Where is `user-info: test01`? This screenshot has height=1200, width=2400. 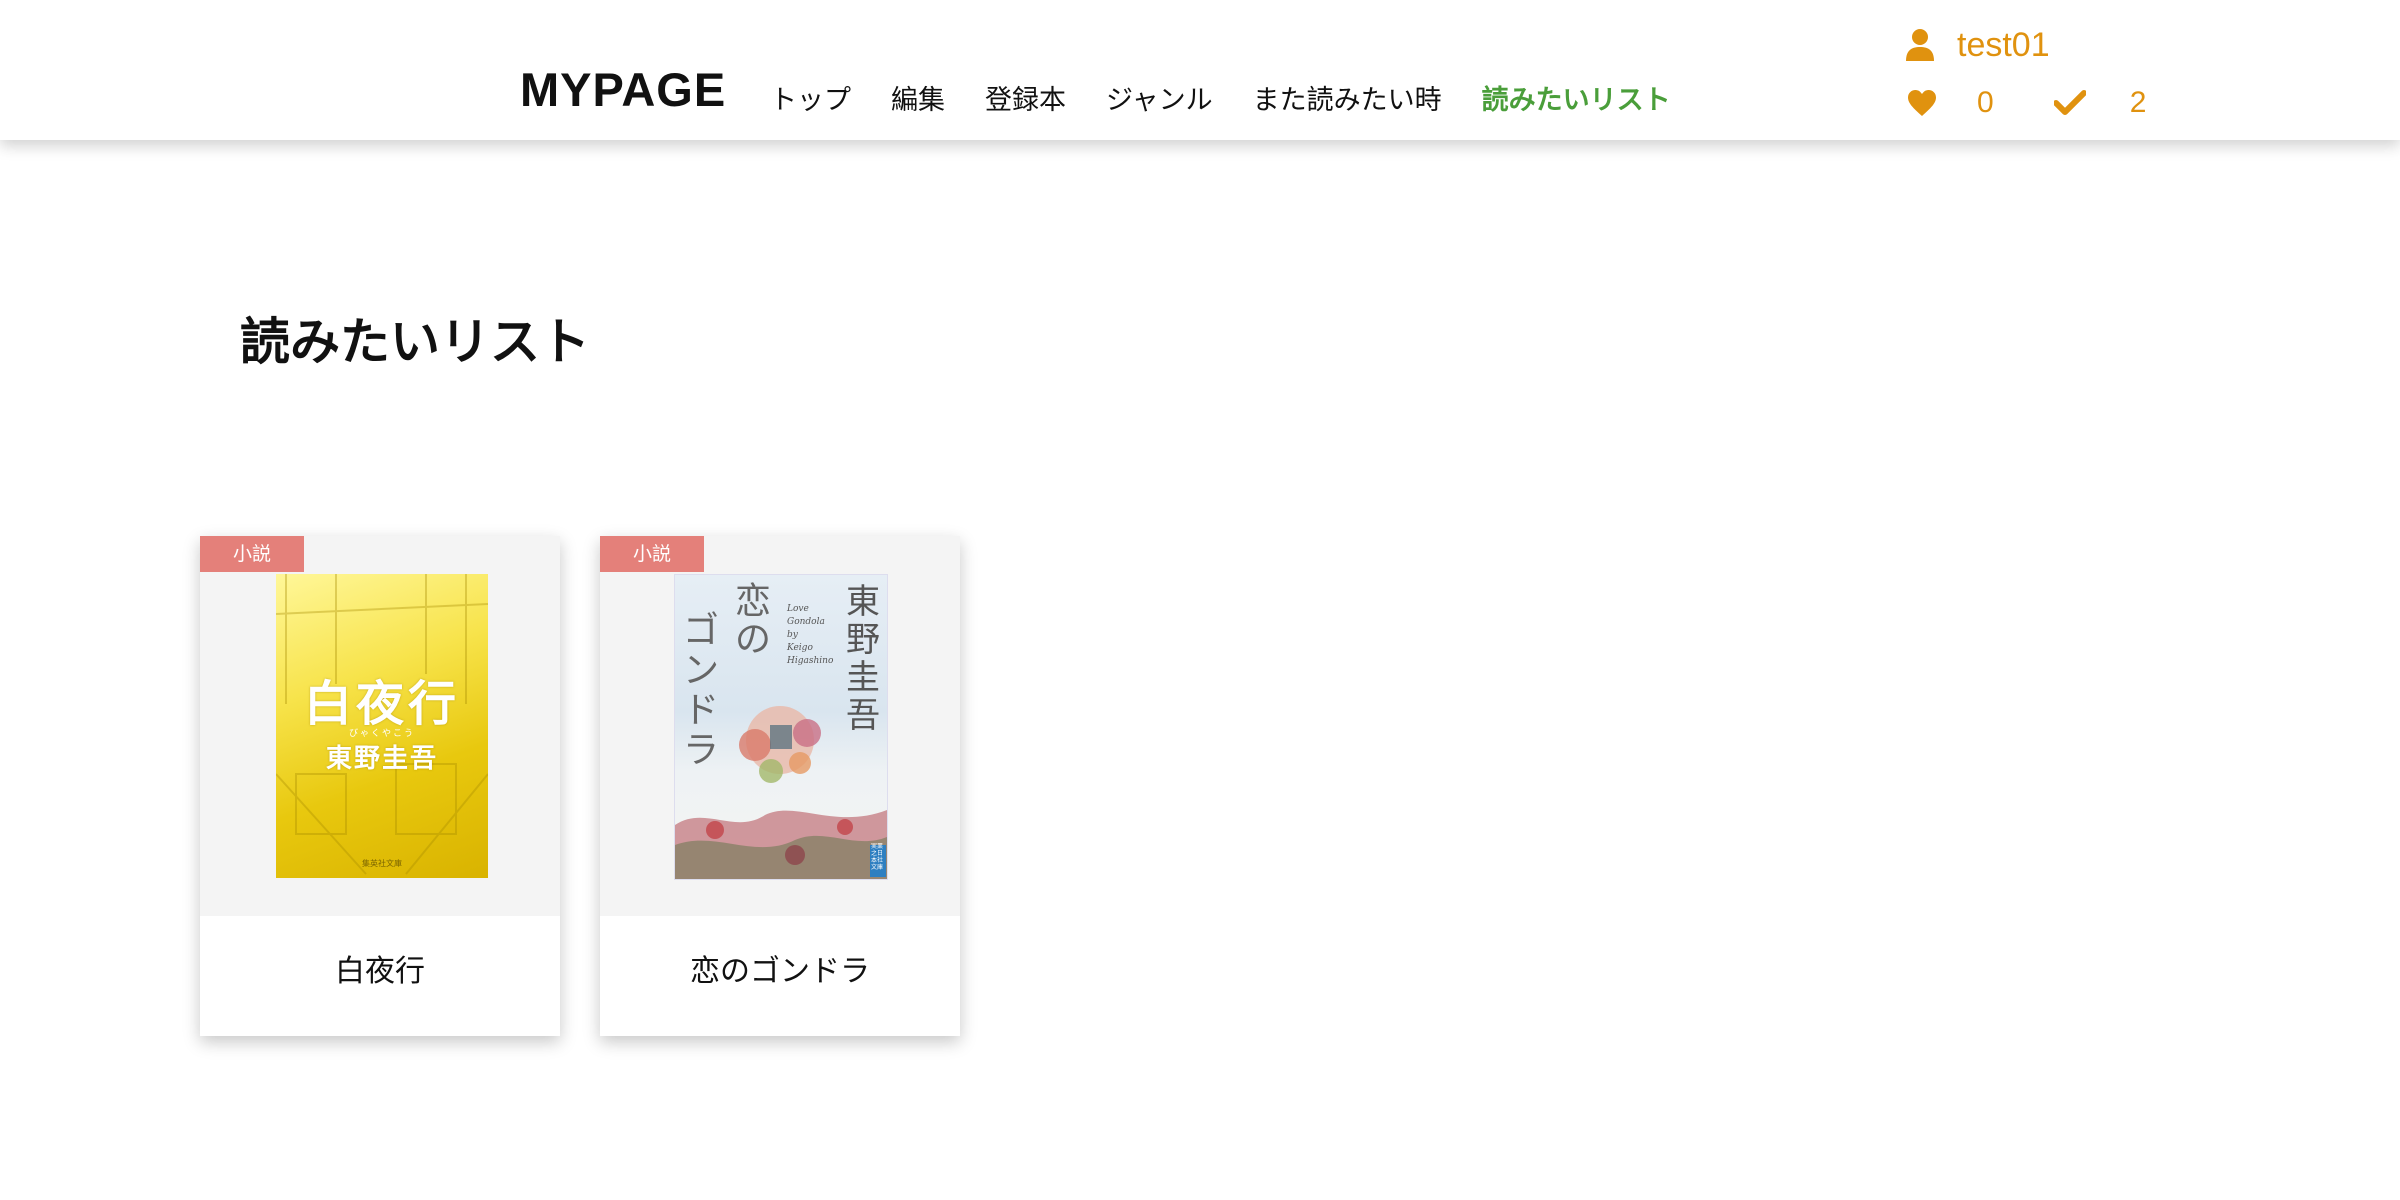
user-info: test01 is located at coordinates (2025, 45).